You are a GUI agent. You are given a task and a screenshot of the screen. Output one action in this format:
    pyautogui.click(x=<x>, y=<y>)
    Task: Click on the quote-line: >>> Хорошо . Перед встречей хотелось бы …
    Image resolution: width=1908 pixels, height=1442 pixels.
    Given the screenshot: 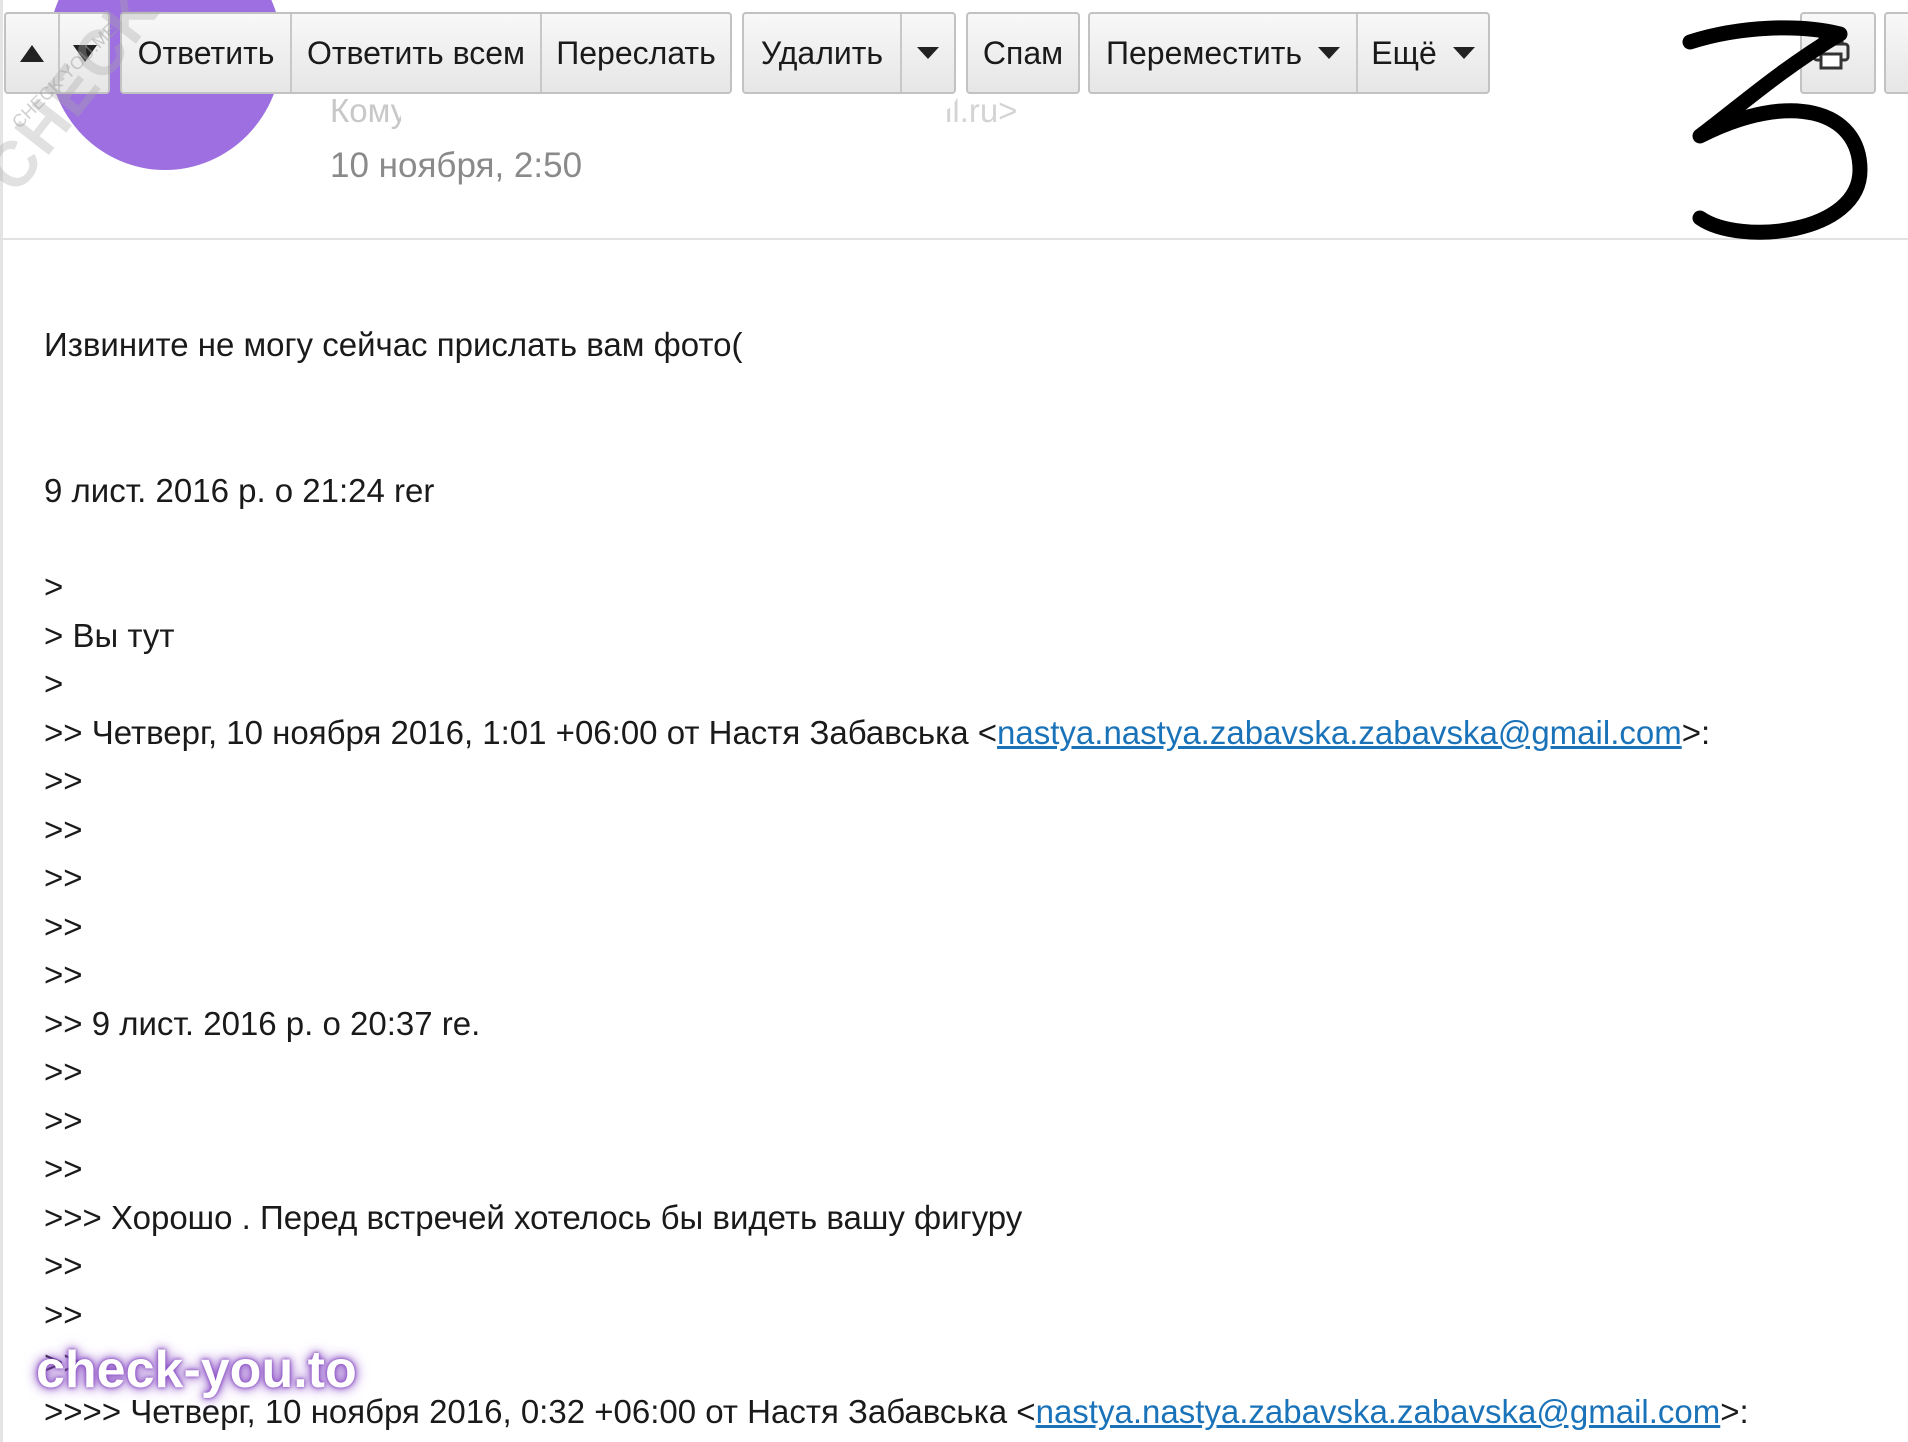 What is the action you would take?
    pyautogui.click(x=533, y=1217)
    